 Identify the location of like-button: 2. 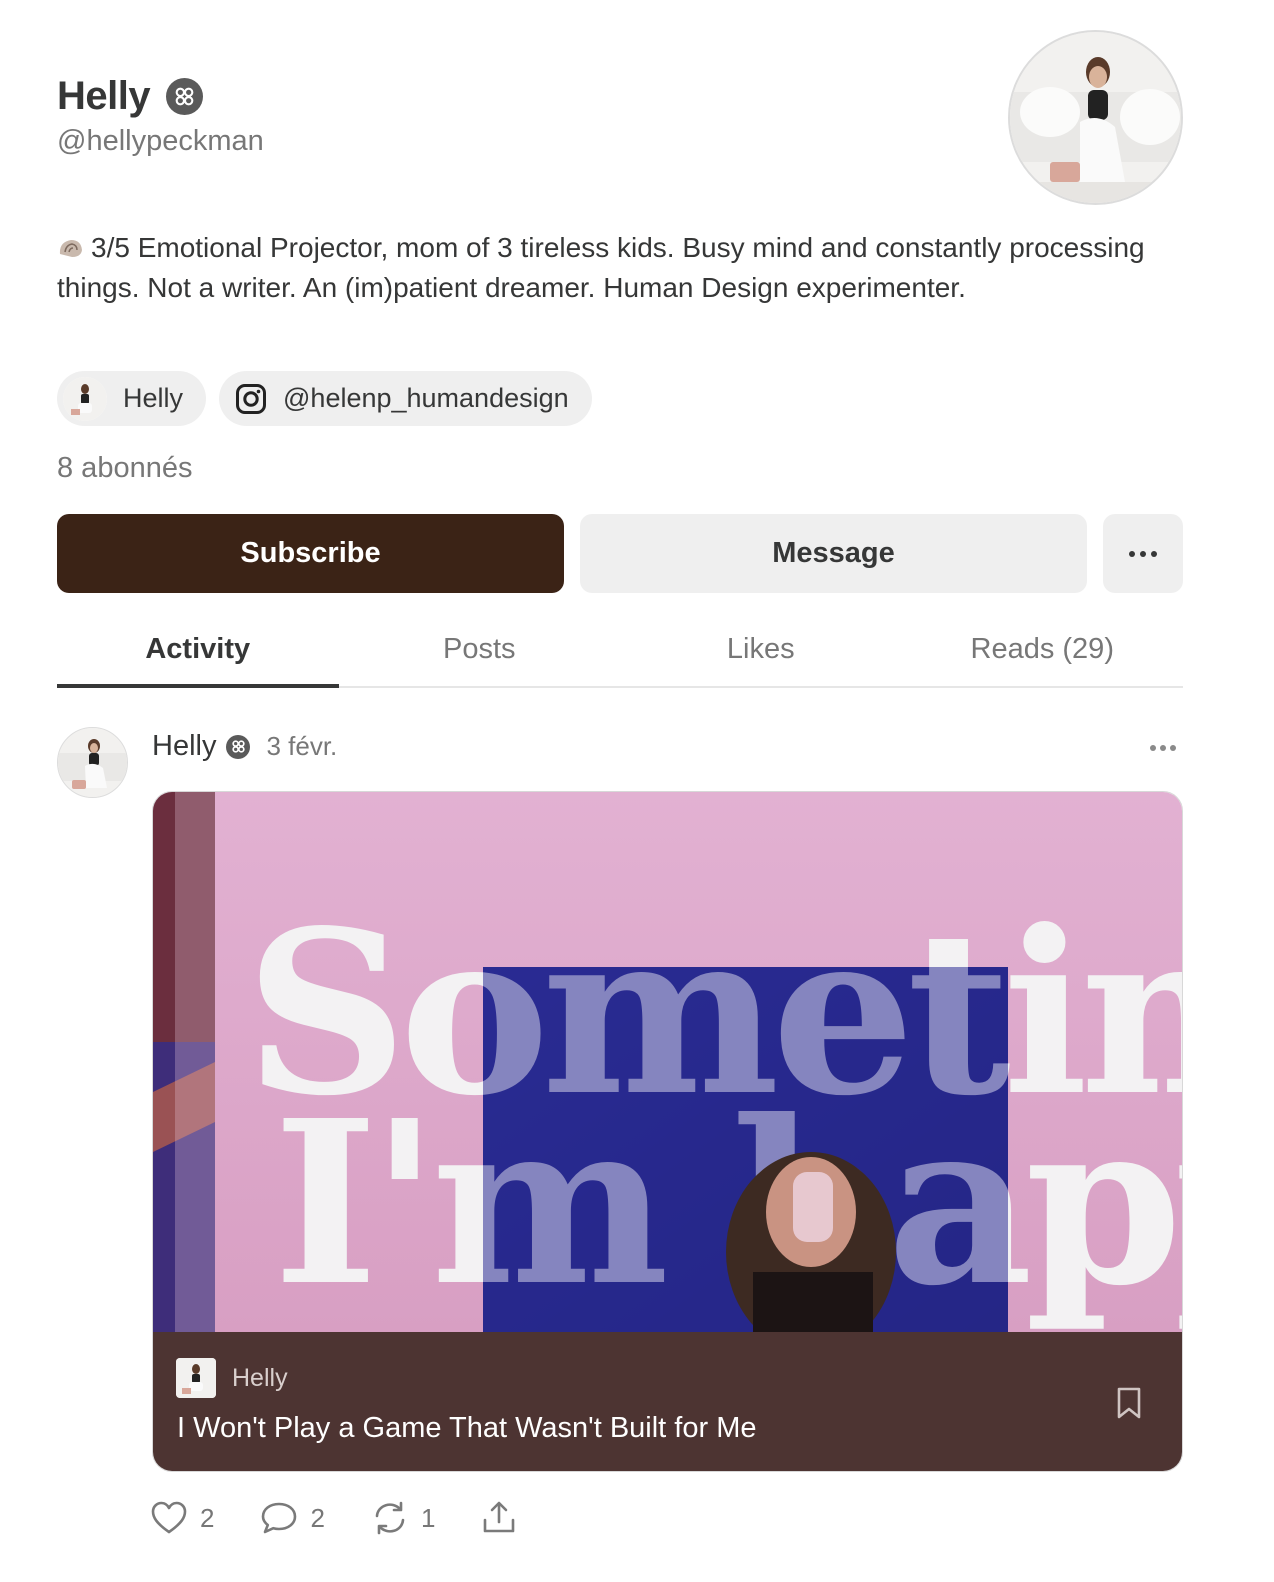
(182, 1518).